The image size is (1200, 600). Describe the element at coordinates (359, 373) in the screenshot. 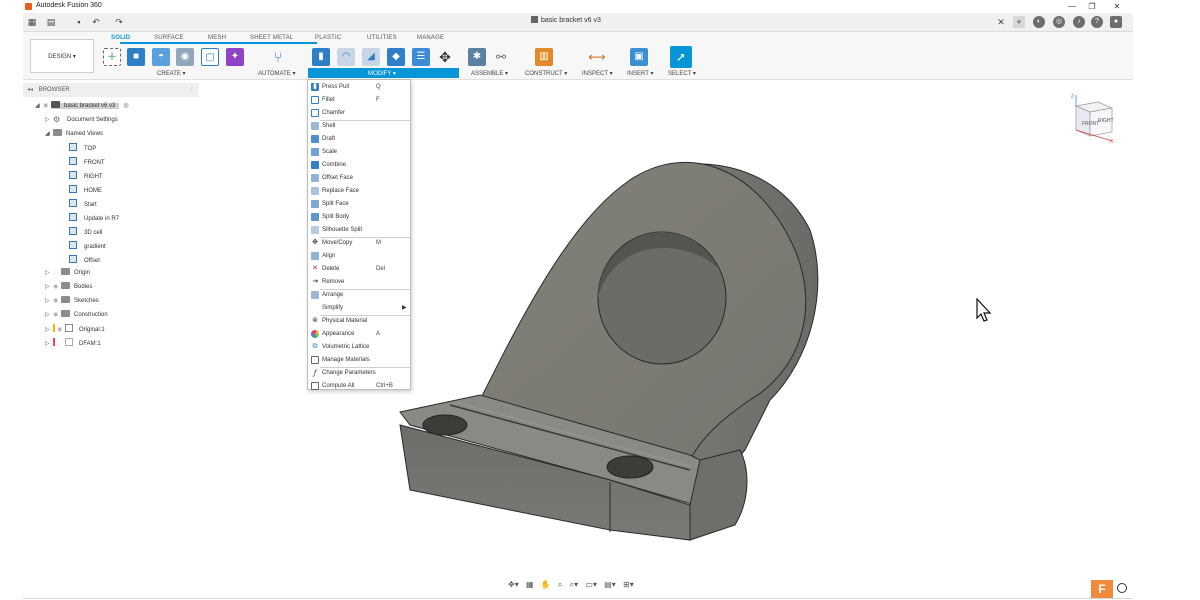

I see `menu-item-change-parameters: ƒ Change Parameters` at that location.